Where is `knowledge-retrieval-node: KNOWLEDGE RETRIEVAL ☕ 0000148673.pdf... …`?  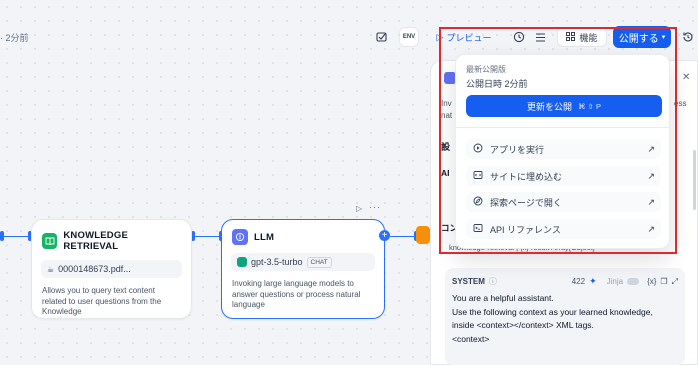 knowledge-retrieval-node: KNOWLEDGE RETRIEVAL ☕ 0000148673.pdf... … is located at coordinates (111, 269).